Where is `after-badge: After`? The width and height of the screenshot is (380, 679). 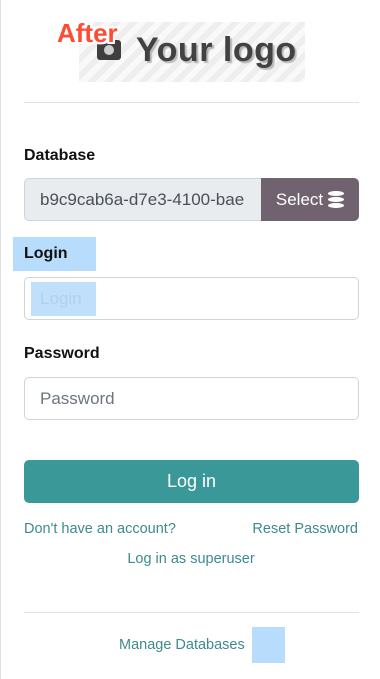
after-badge: After is located at coordinates (87, 33).